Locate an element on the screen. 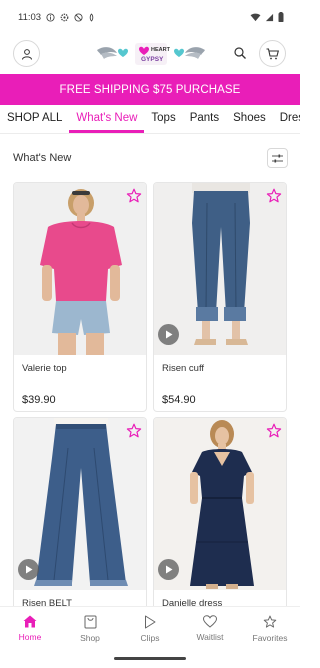 This screenshot has width=320, height=668. product-card: Risen BELT is located at coordinates (80, 517).